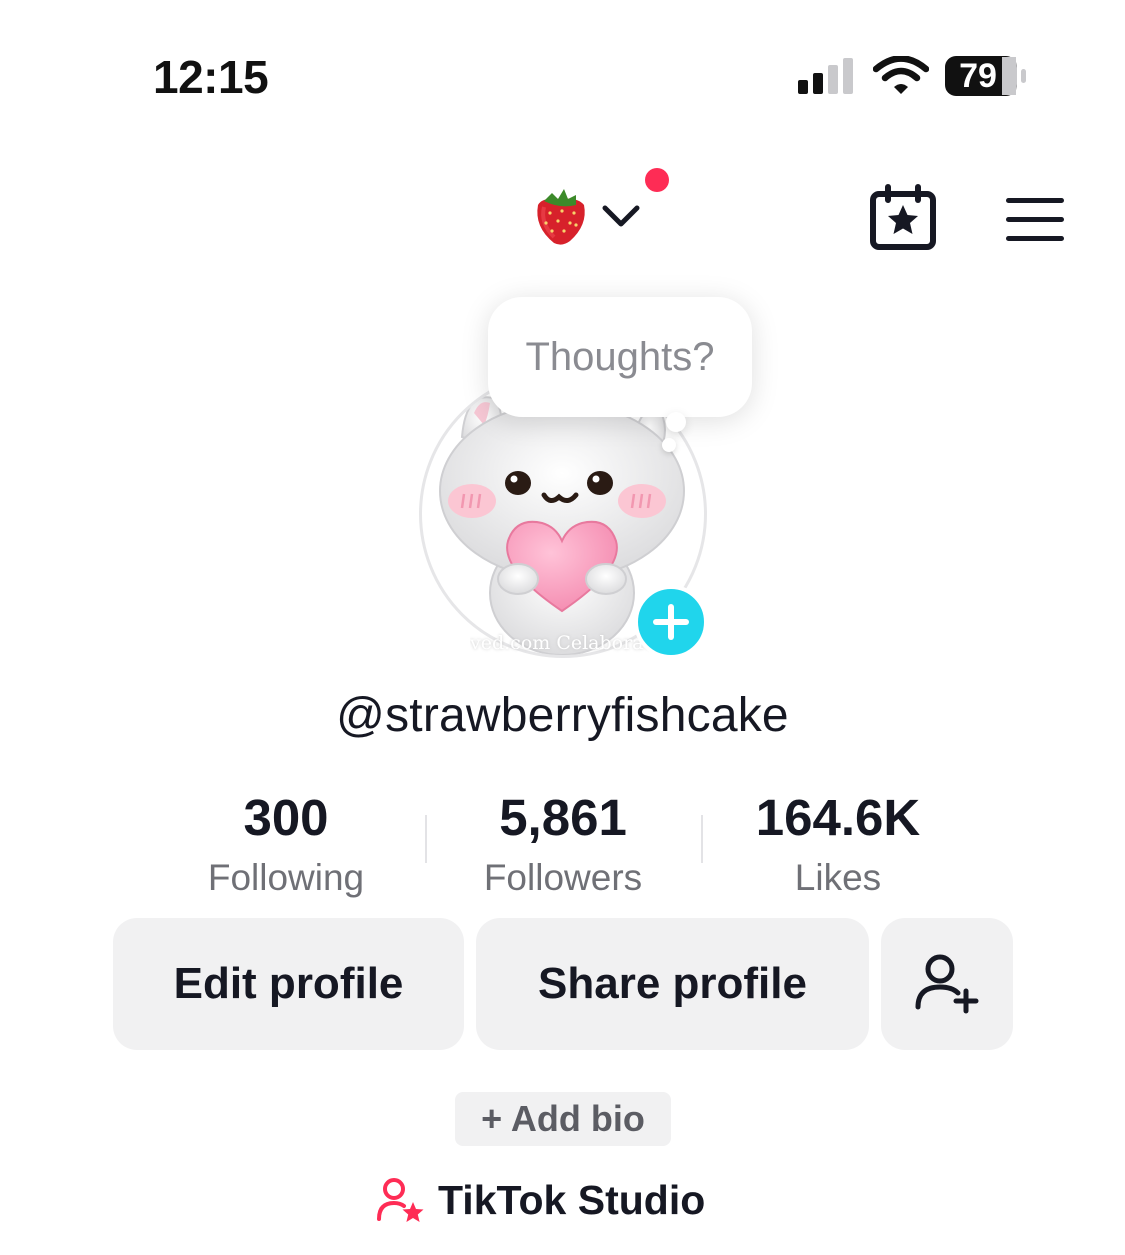 The image size is (1125, 1255). What do you see at coordinates (426, 839) in the screenshot?
I see `stat-divider` at bounding box center [426, 839].